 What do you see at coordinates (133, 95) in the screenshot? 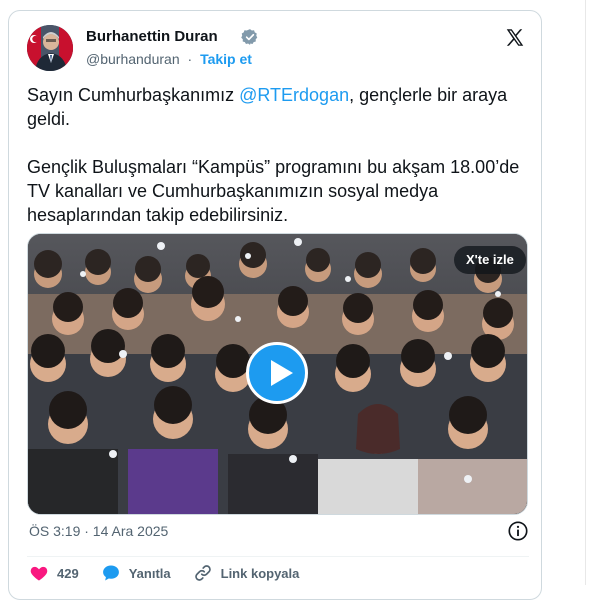
I see `tweet-text-part: Sayın Cumhurbaşkanımız` at bounding box center [133, 95].